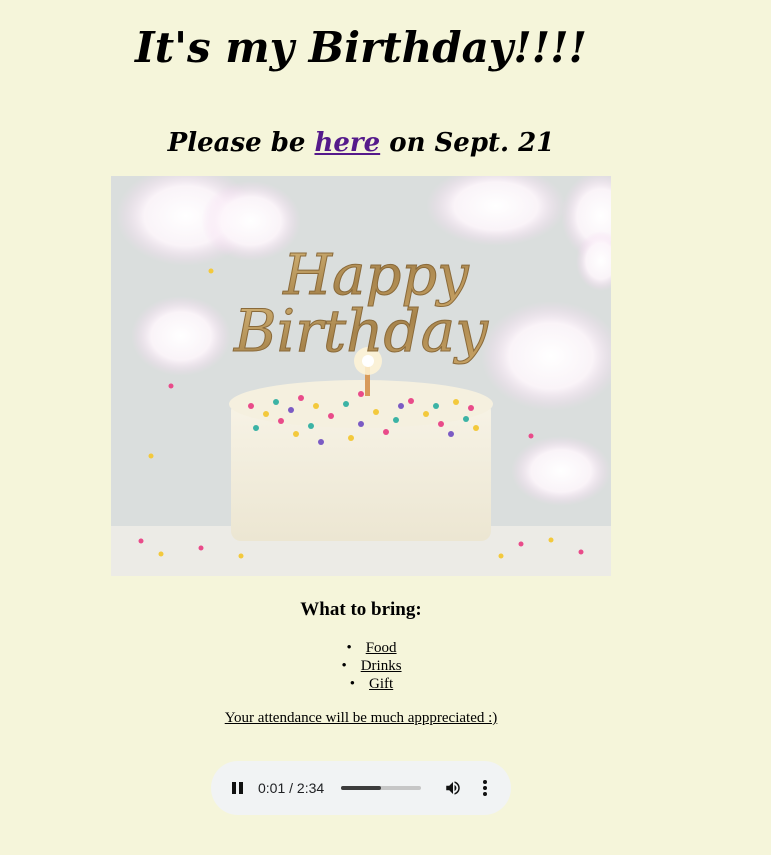 This screenshot has height=855, width=771. Describe the element at coordinates (238, 788) in the screenshot. I see `pause-icon` at that location.